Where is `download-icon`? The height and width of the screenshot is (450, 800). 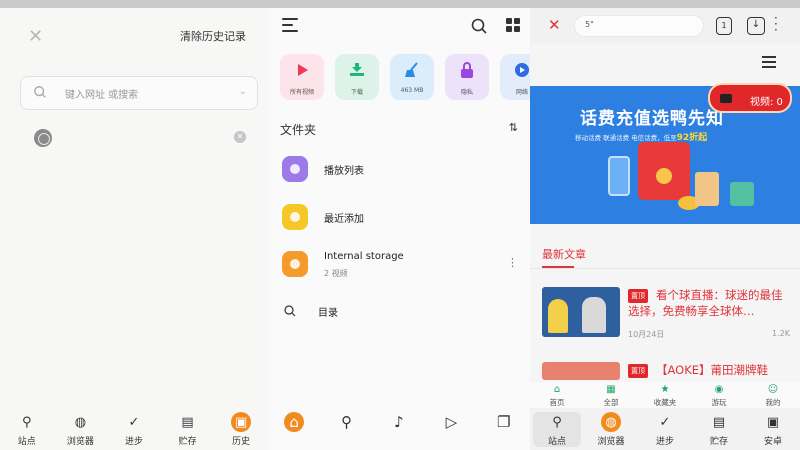
download-icon is located at coordinates (357, 69).